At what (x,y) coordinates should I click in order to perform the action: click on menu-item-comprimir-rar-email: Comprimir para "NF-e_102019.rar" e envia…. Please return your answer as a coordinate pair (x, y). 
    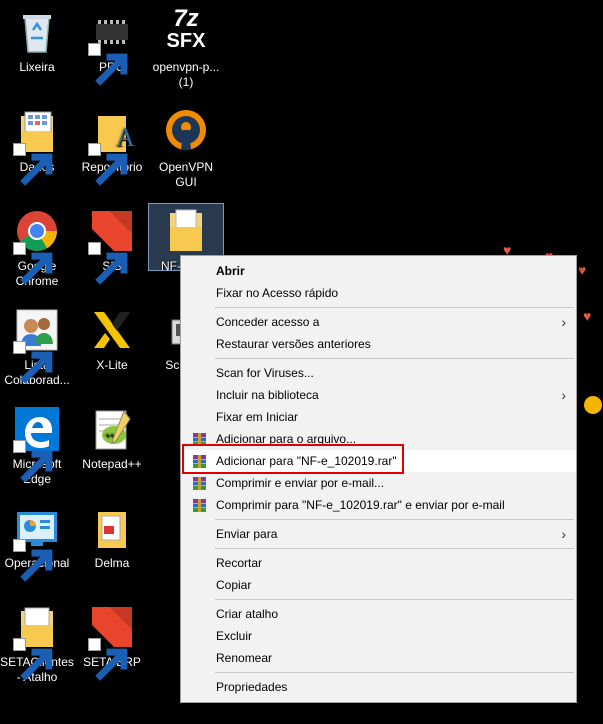
    Looking at the image, I should click on (378, 505).